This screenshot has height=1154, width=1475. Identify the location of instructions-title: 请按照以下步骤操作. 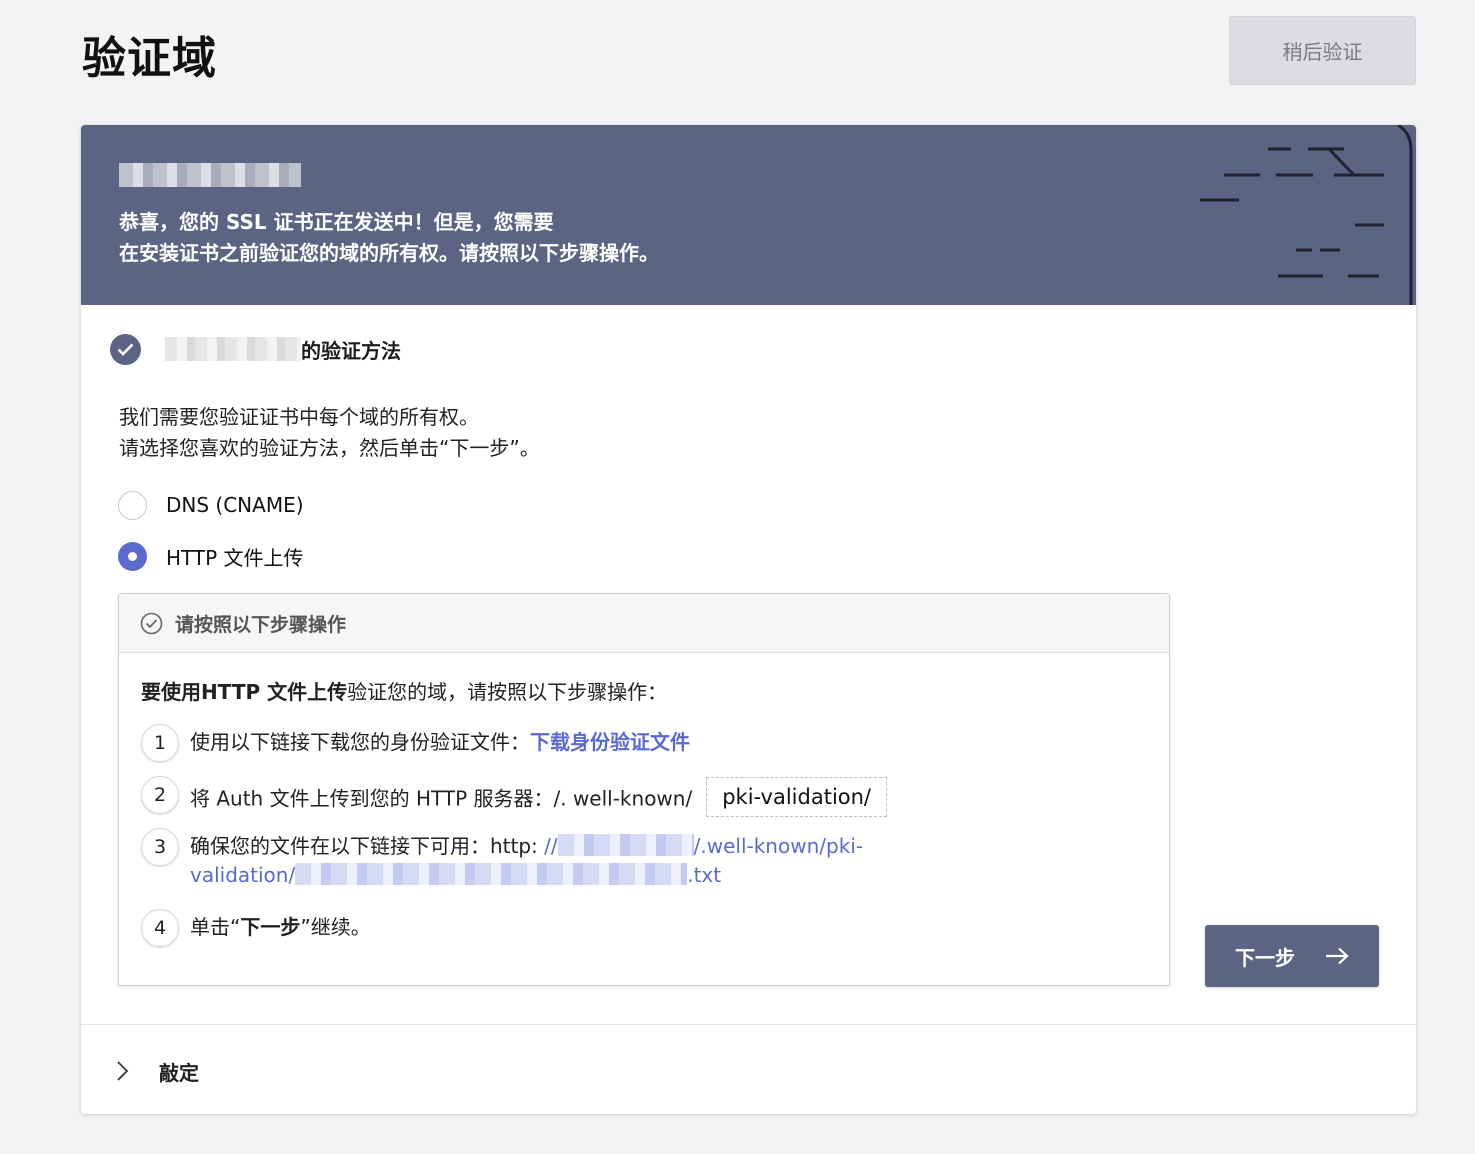
(261, 624).